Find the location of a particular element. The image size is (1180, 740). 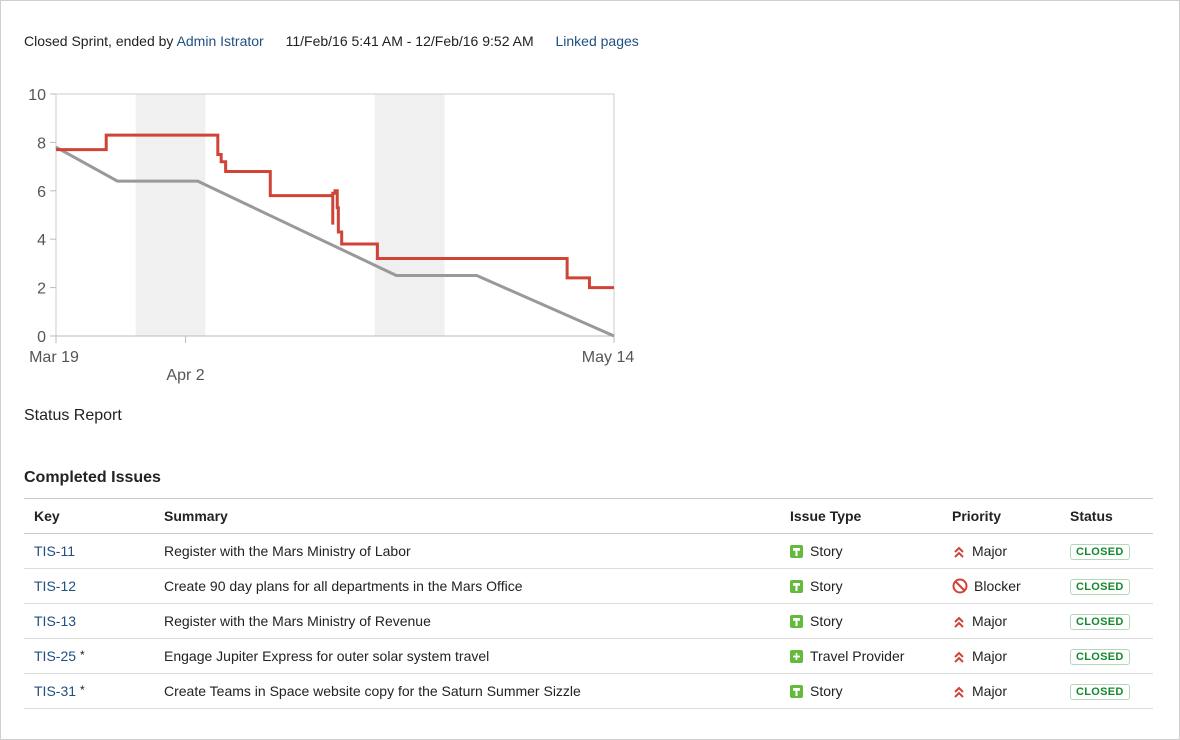

x-tick-label: May 14 is located at coordinates (608, 357).